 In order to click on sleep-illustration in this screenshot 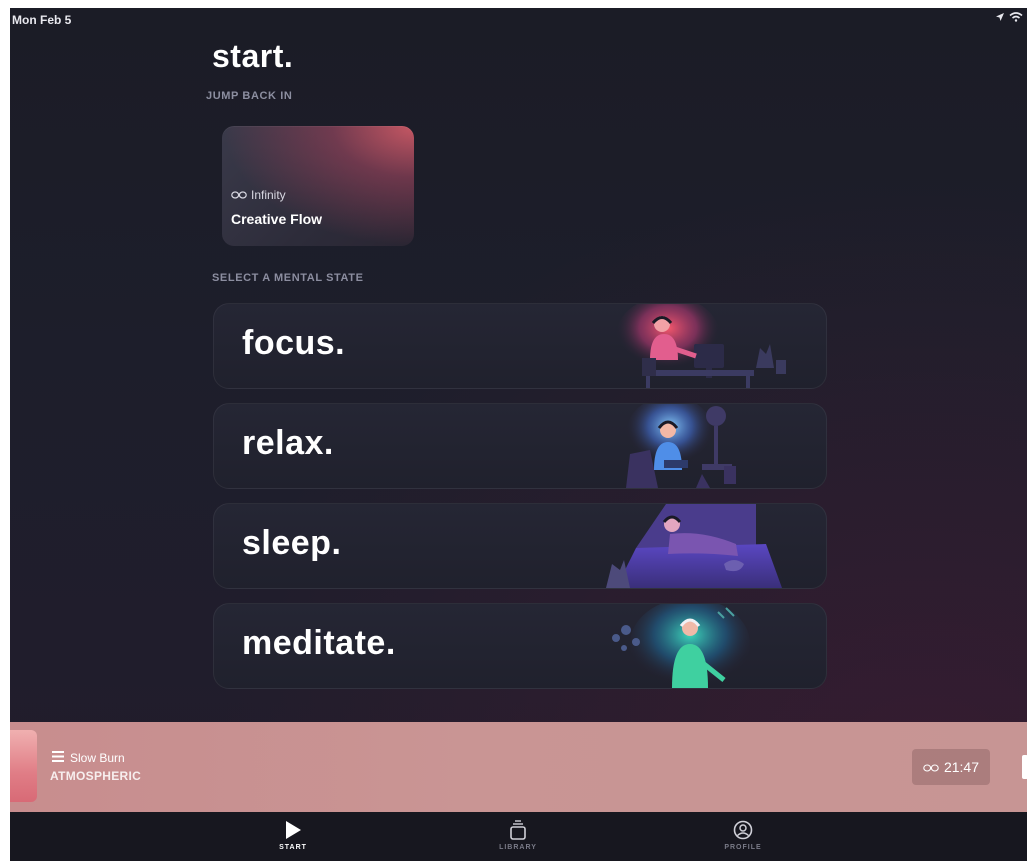, I will do `click(694, 546)`.